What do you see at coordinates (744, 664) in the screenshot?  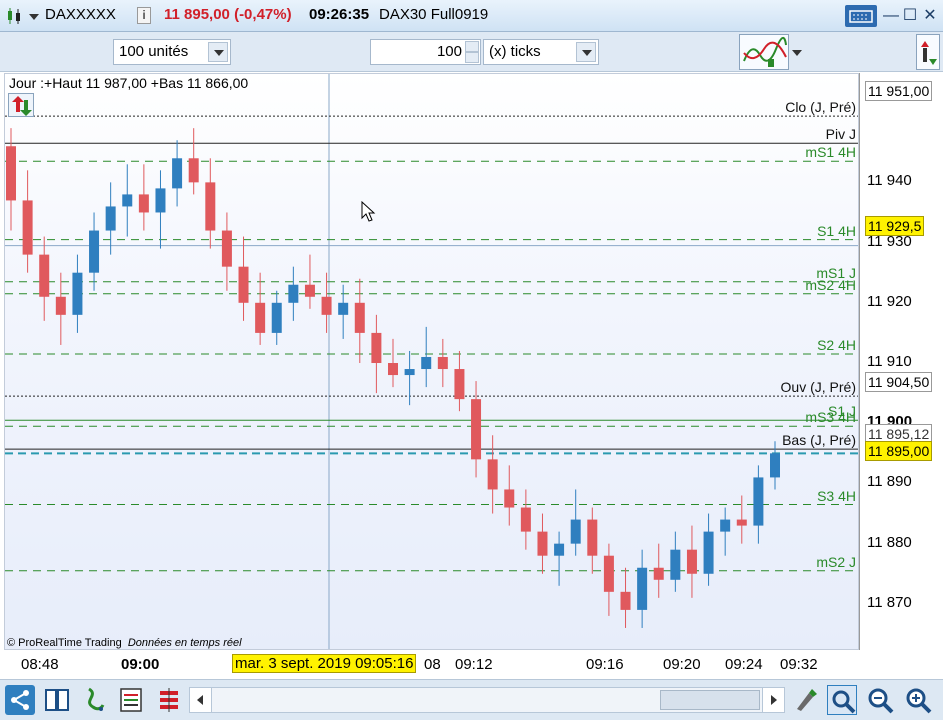 I see `time-tick: 09:24` at bounding box center [744, 664].